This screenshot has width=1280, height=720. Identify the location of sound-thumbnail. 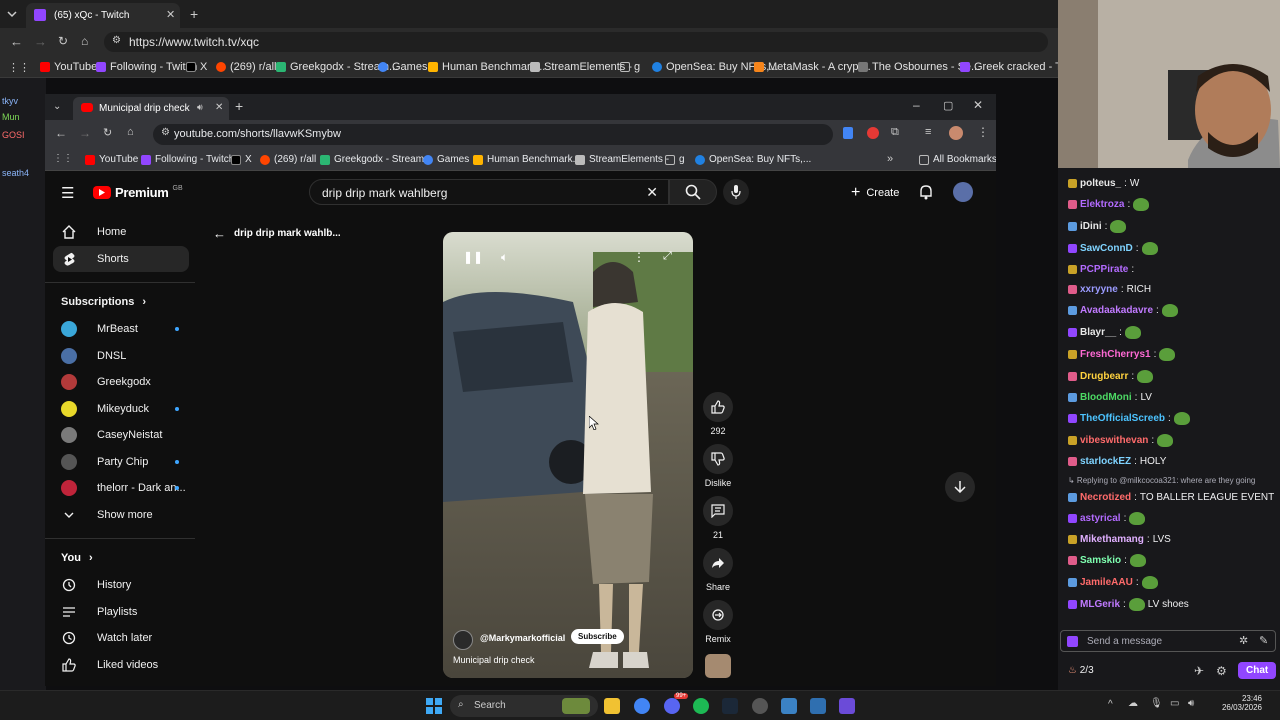
(718, 666).